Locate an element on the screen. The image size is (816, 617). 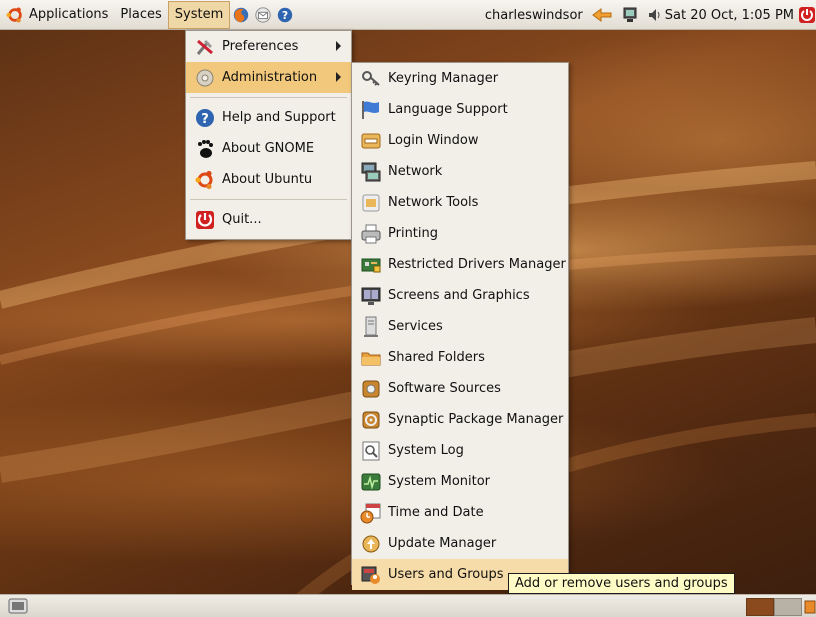
menu-item-software-sources: Software Sources is located at coordinates (460, 388).